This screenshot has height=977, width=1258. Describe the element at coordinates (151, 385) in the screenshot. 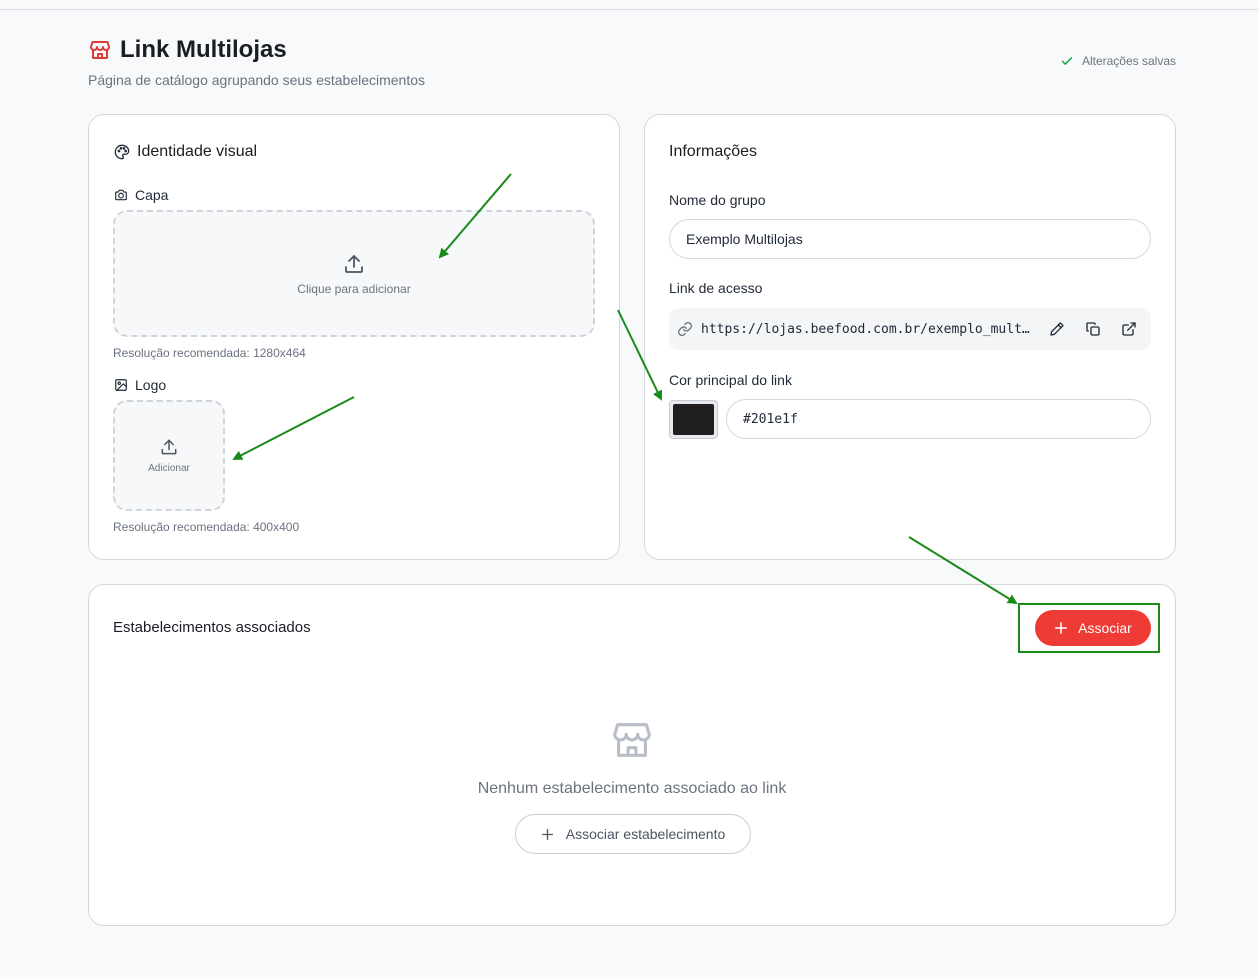

I see `logo-label: Logo` at that location.